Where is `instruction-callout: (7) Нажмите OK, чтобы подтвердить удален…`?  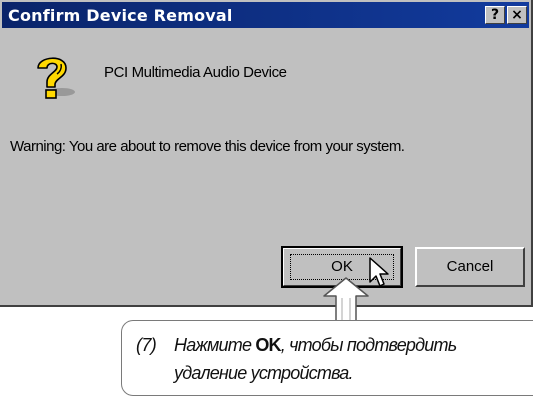
instruction-callout: (7) Нажмите OK, чтобы подтвердить удален… is located at coordinates (327, 358).